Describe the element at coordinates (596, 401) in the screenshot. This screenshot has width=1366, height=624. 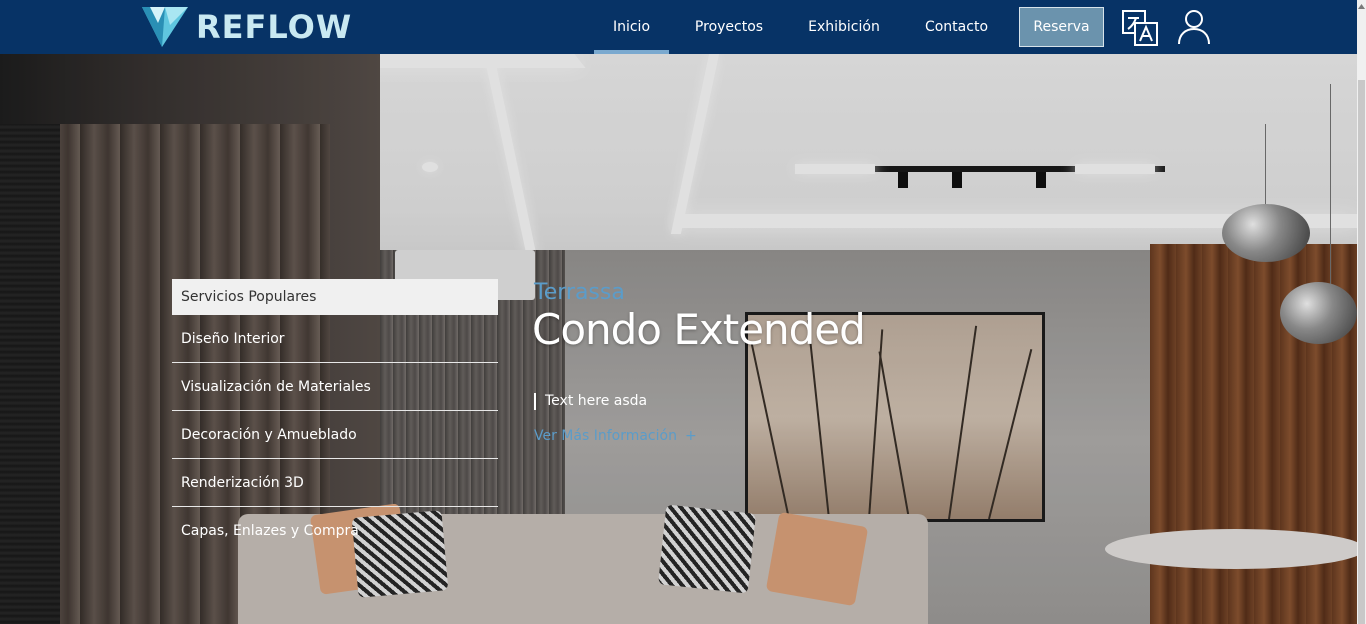
I see `hero-text: Text here asda` at that location.